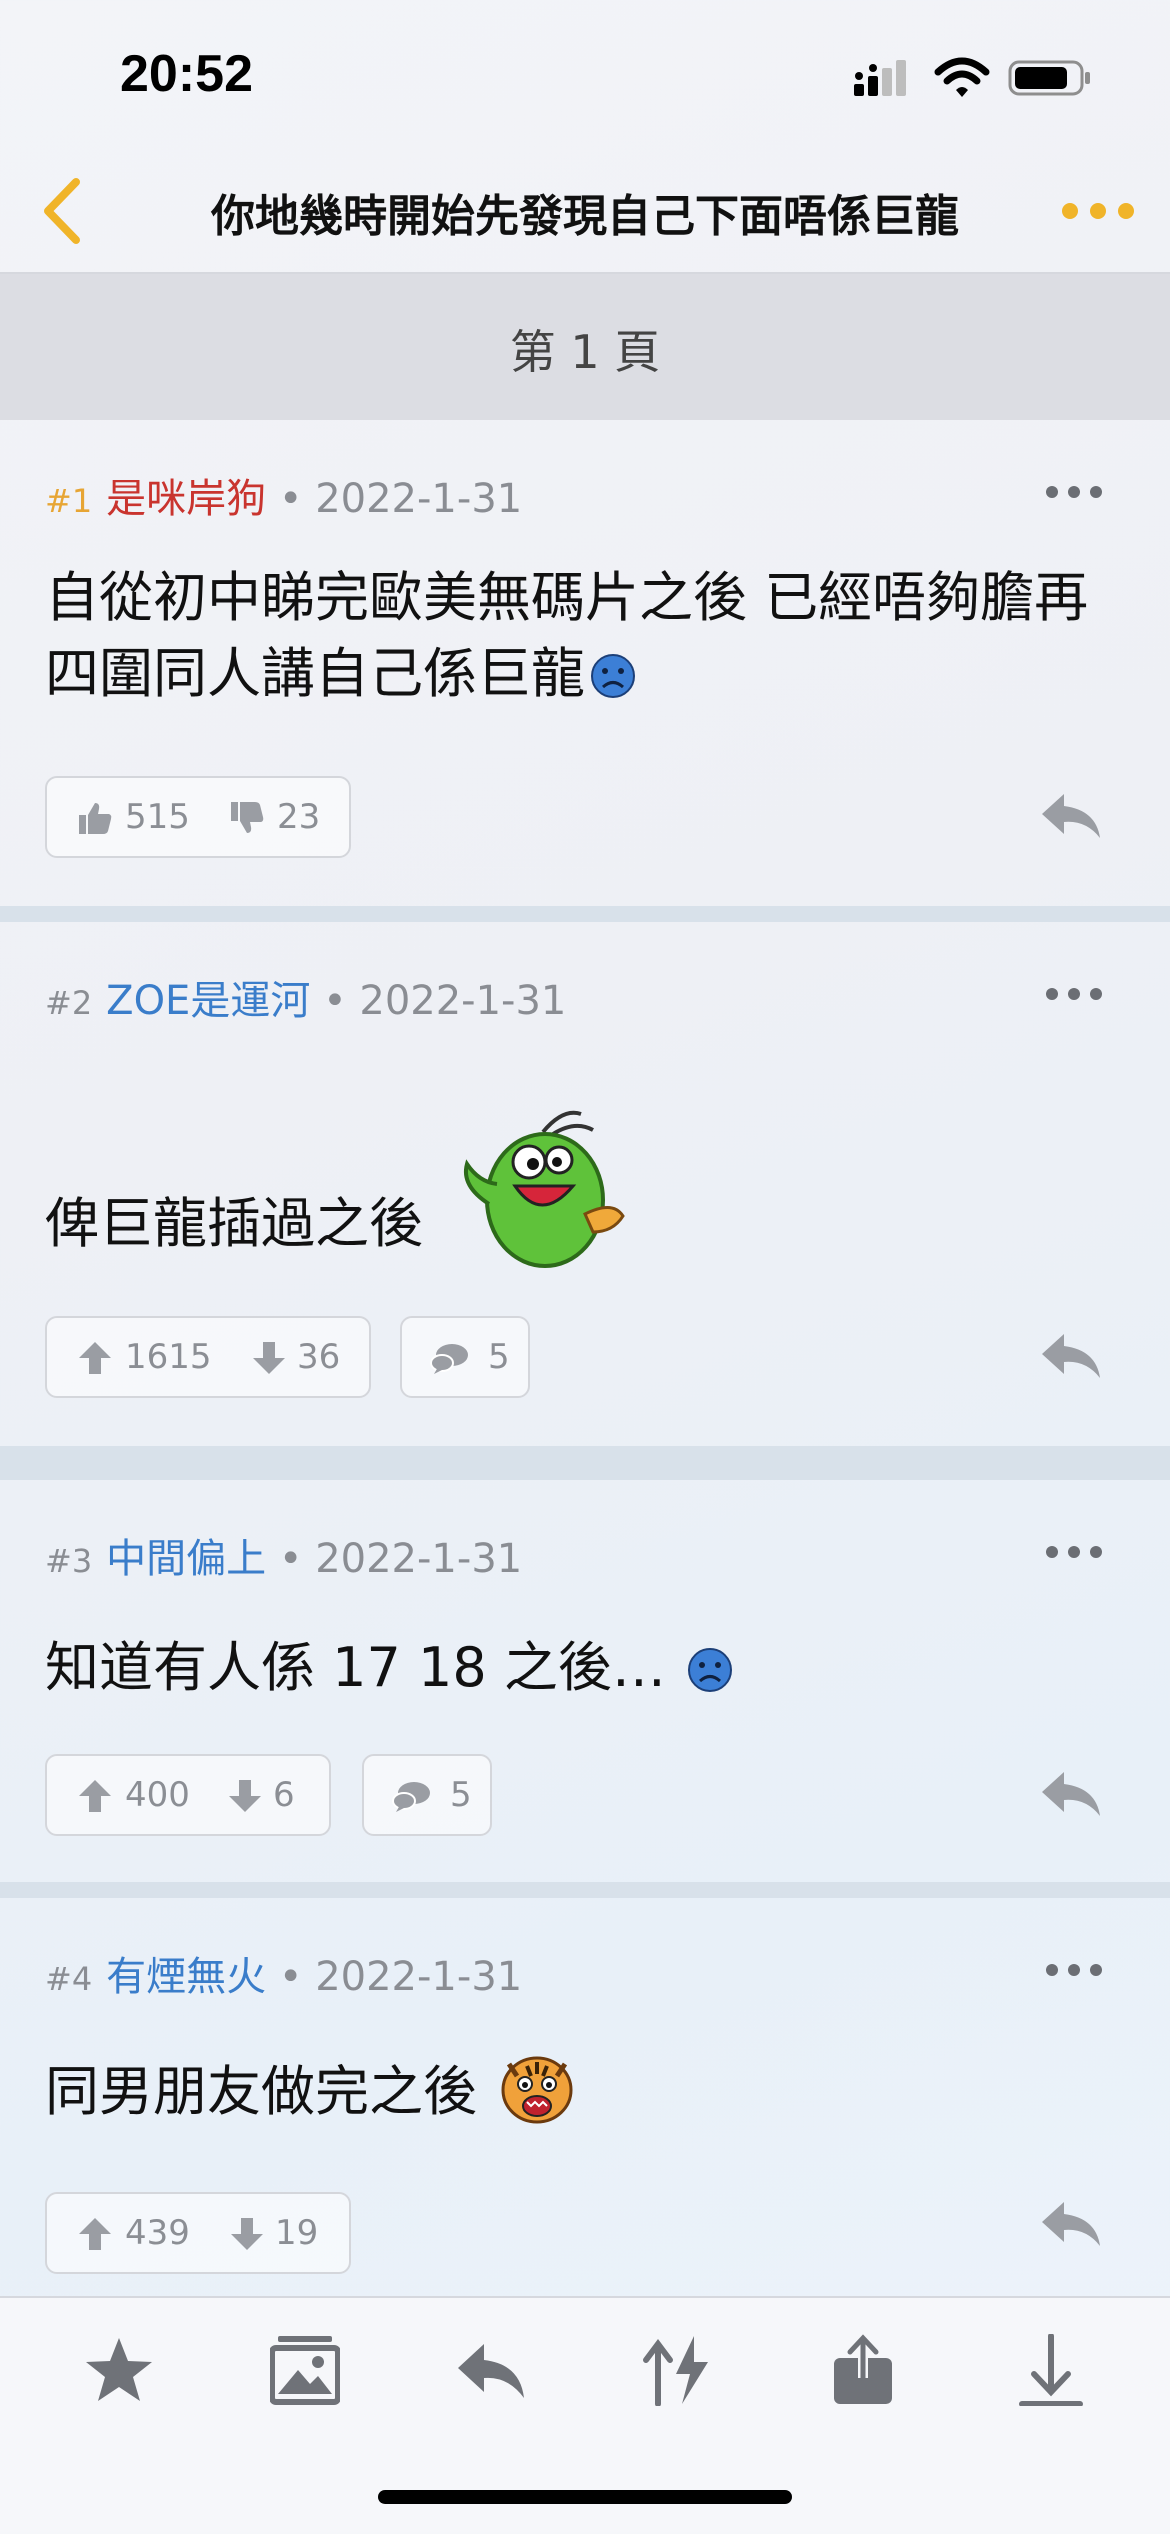  What do you see at coordinates (1049, 78) in the screenshot?
I see `battery-icon` at bounding box center [1049, 78].